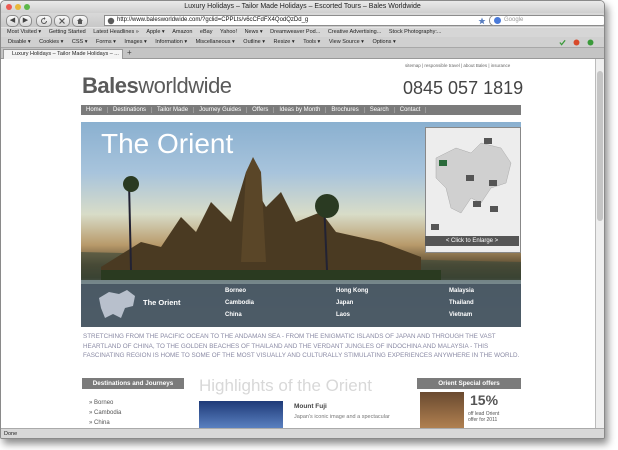 This screenshot has width=618, height=450. I want to click on dev-item: Tools ▾, so click(311, 42).